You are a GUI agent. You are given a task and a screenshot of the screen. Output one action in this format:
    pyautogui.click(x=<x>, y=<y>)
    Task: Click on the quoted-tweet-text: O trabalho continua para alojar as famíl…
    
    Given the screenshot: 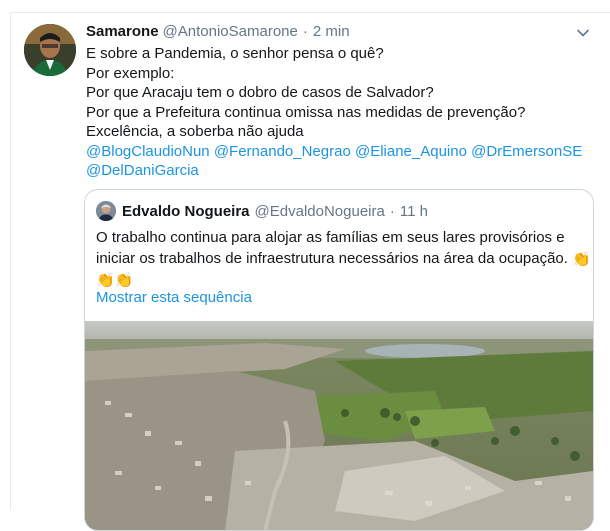 What is the action you would take?
    pyautogui.click(x=343, y=258)
    